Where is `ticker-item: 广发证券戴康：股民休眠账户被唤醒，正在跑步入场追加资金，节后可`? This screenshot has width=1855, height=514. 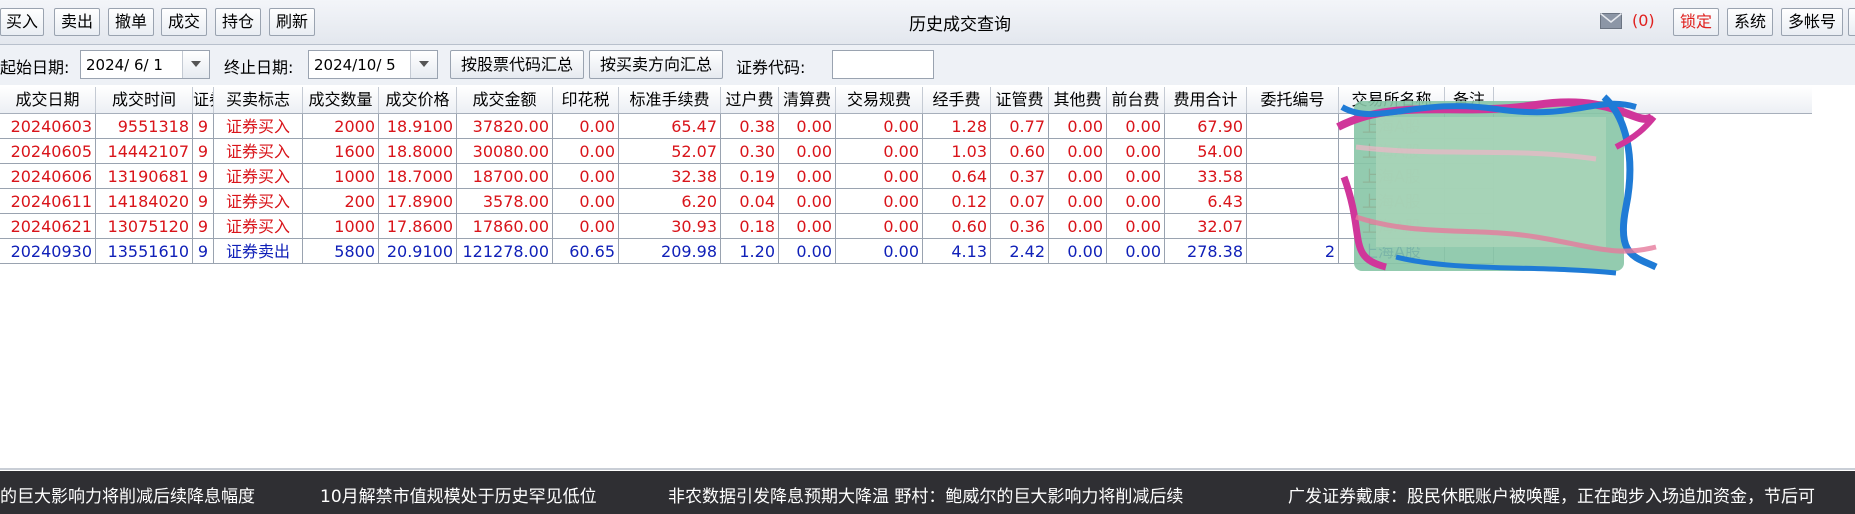 ticker-item: 广发证券戴康：股民休眠账户被唤醒，正在跑步入场追加资金，节后可 is located at coordinates (1551, 494).